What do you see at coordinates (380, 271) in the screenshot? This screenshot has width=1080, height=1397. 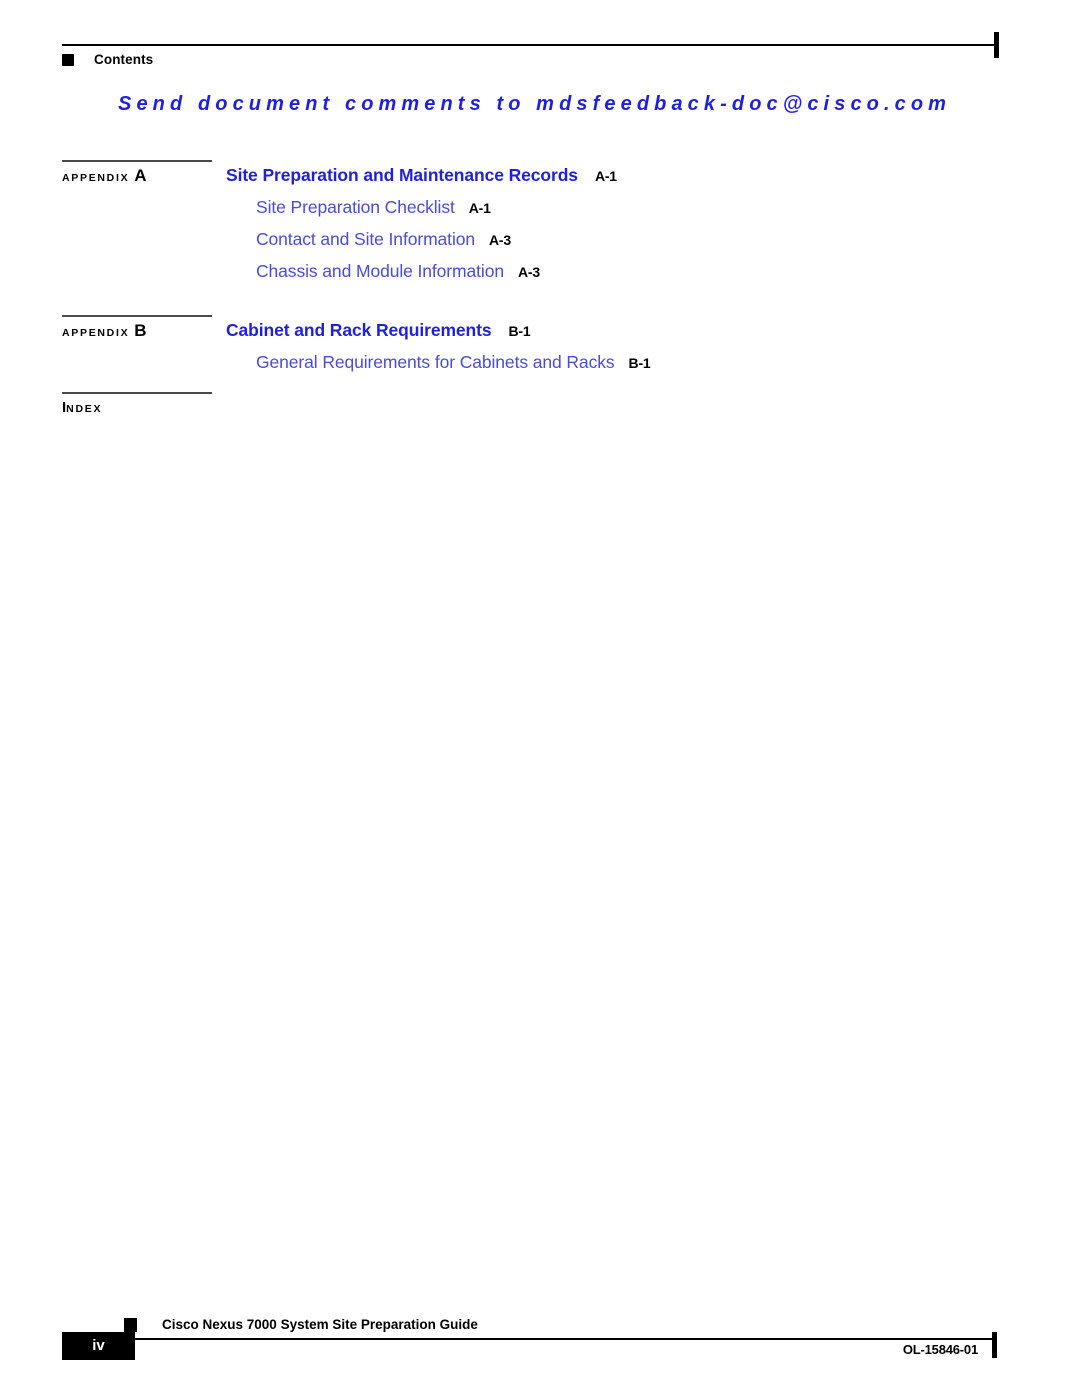 I see `toc-entry-title: Chassis and Module Information` at bounding box center [380, 271].